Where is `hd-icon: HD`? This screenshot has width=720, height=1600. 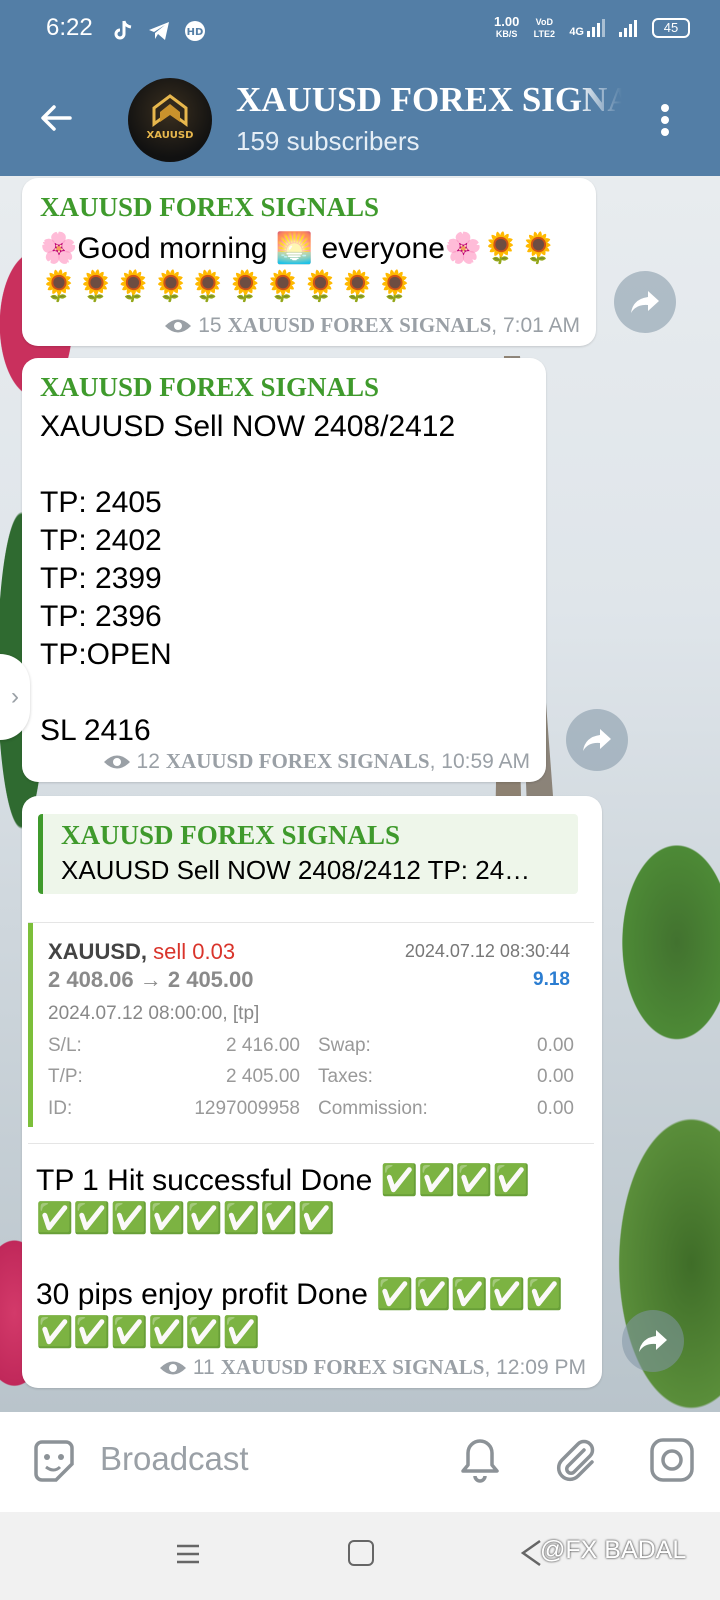 hd-icon: HD is located at coordinates (195, 31).